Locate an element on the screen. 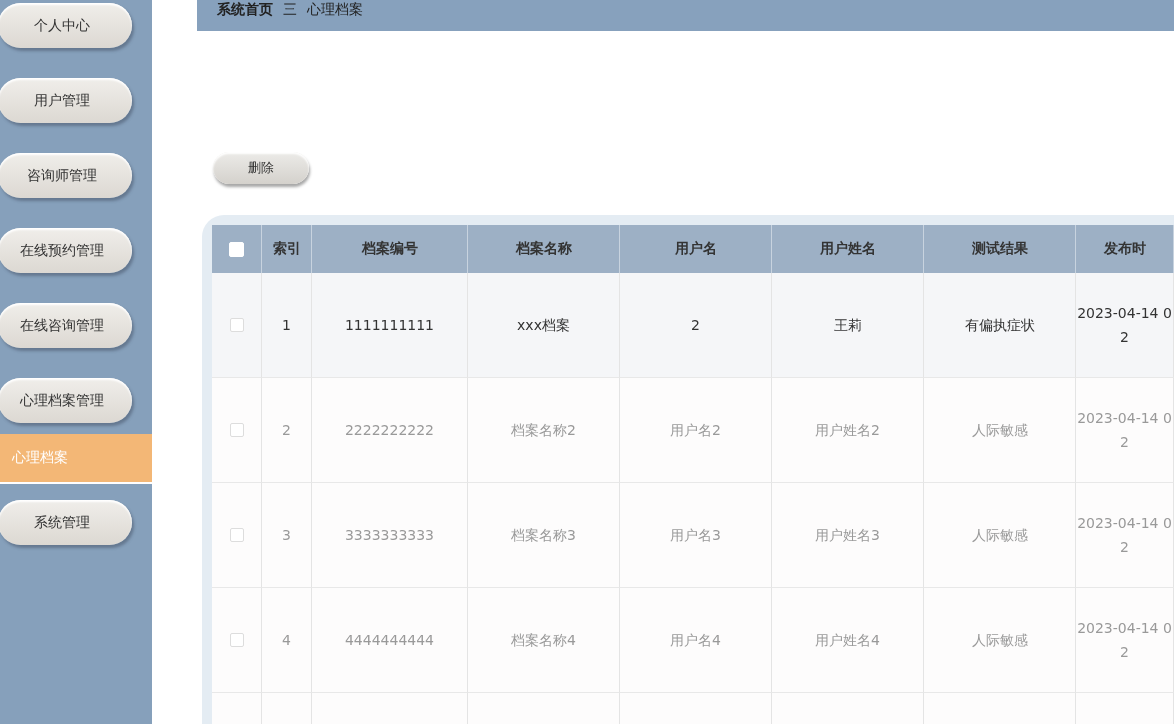 This screenshot has height=724, width=1174. table-cell-text: 档案名称4 is located at coordinates (543, 640).